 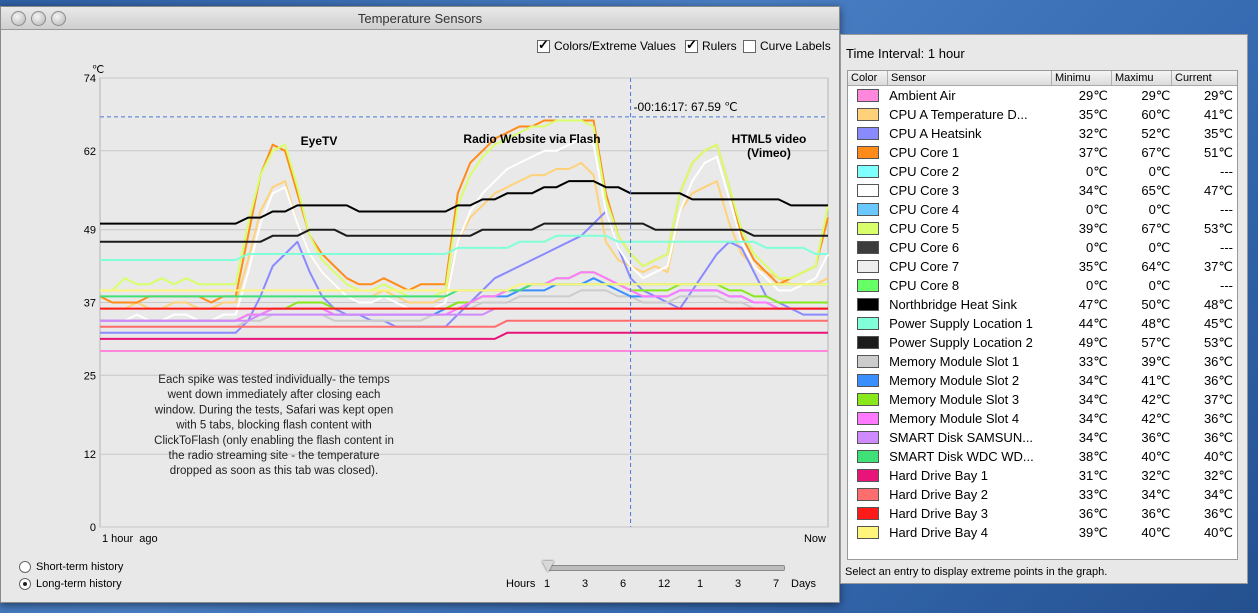 What do you see at coordinates (1042, 209) in the screenshot?
I see `table-row: CPU Core 4 0℃ 0℃ ---` at bounding box center [1042, 209].